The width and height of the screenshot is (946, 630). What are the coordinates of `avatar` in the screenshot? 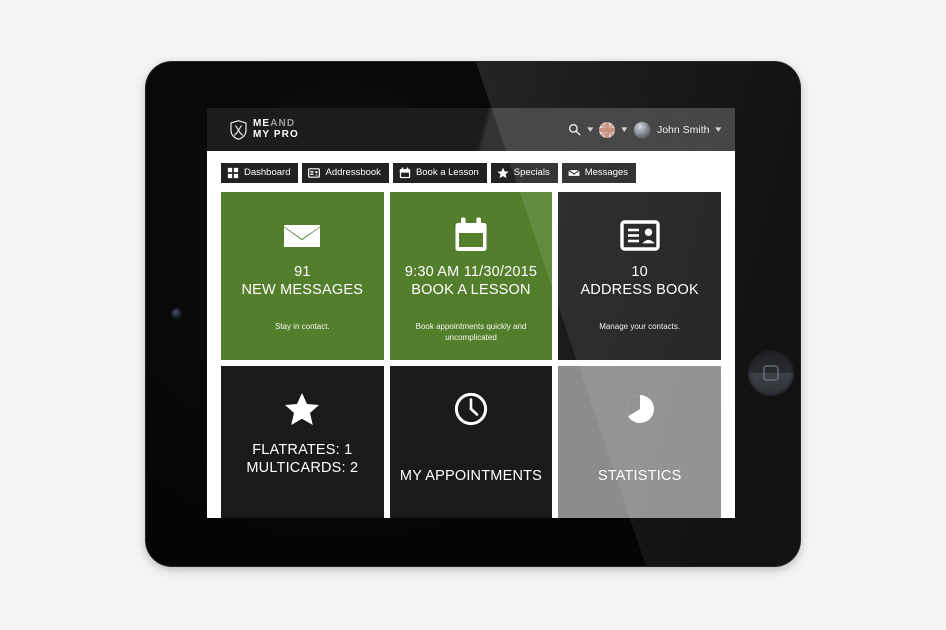 It's located at (641, 129).